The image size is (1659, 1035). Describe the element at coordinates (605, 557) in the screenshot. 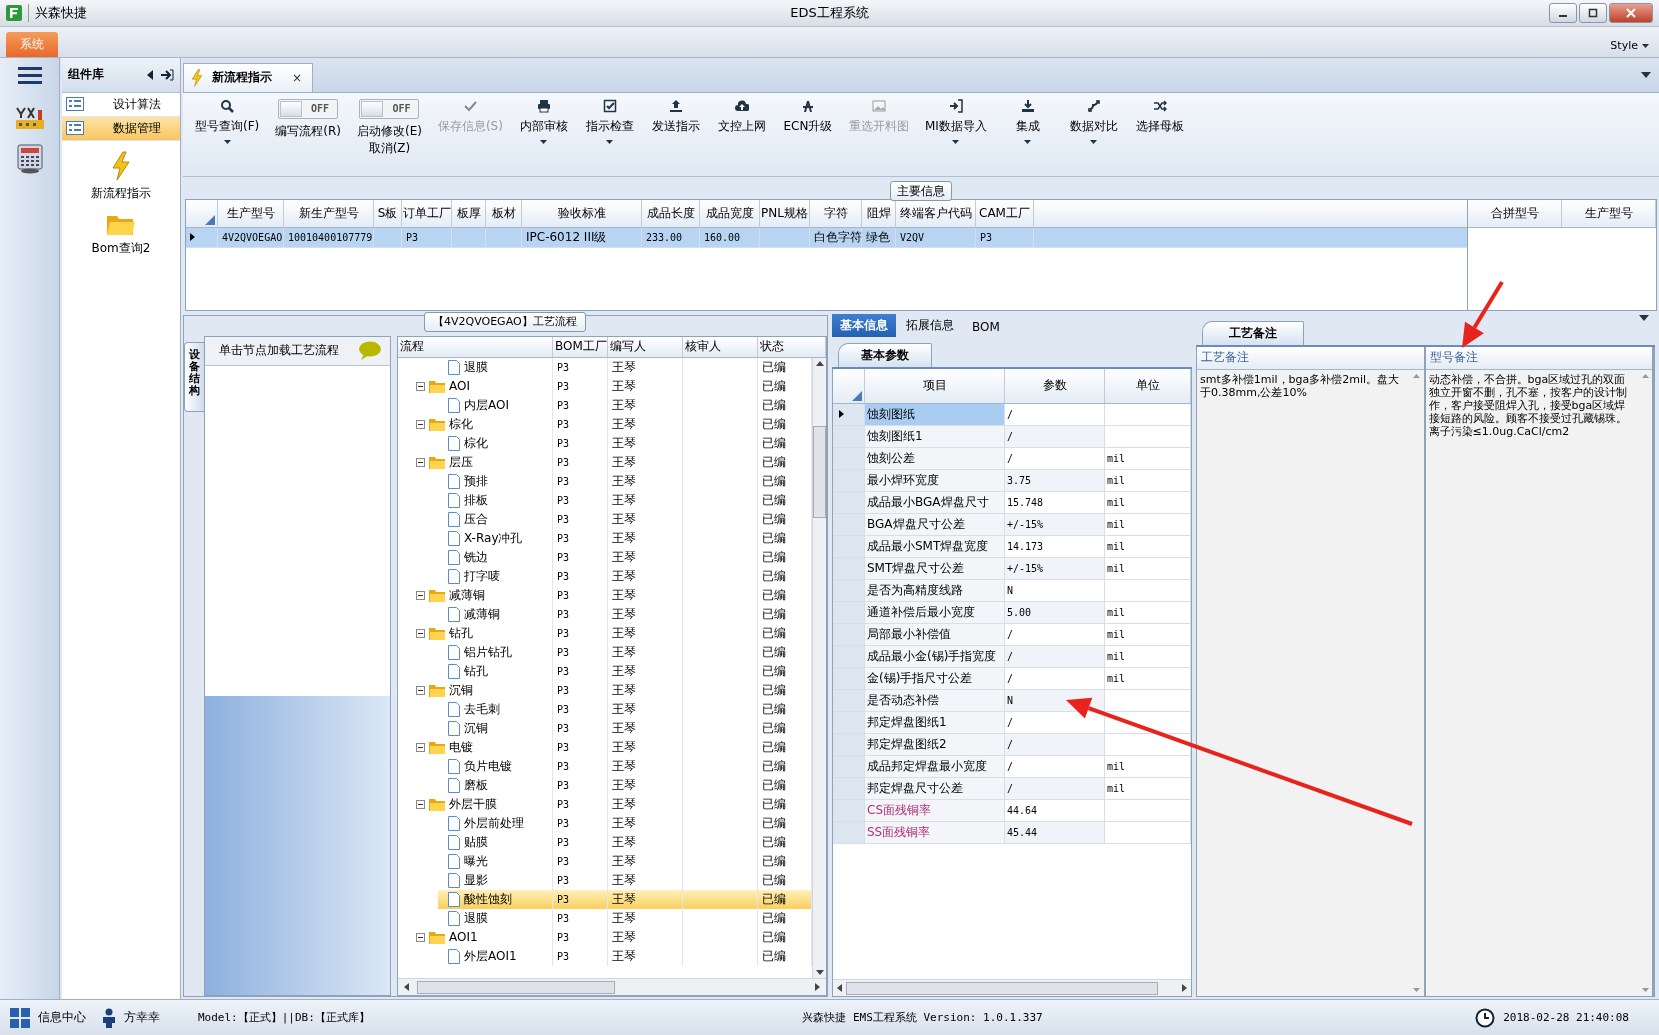

I see `tree-row: 铣边 P3 王琴 已编` at that location.